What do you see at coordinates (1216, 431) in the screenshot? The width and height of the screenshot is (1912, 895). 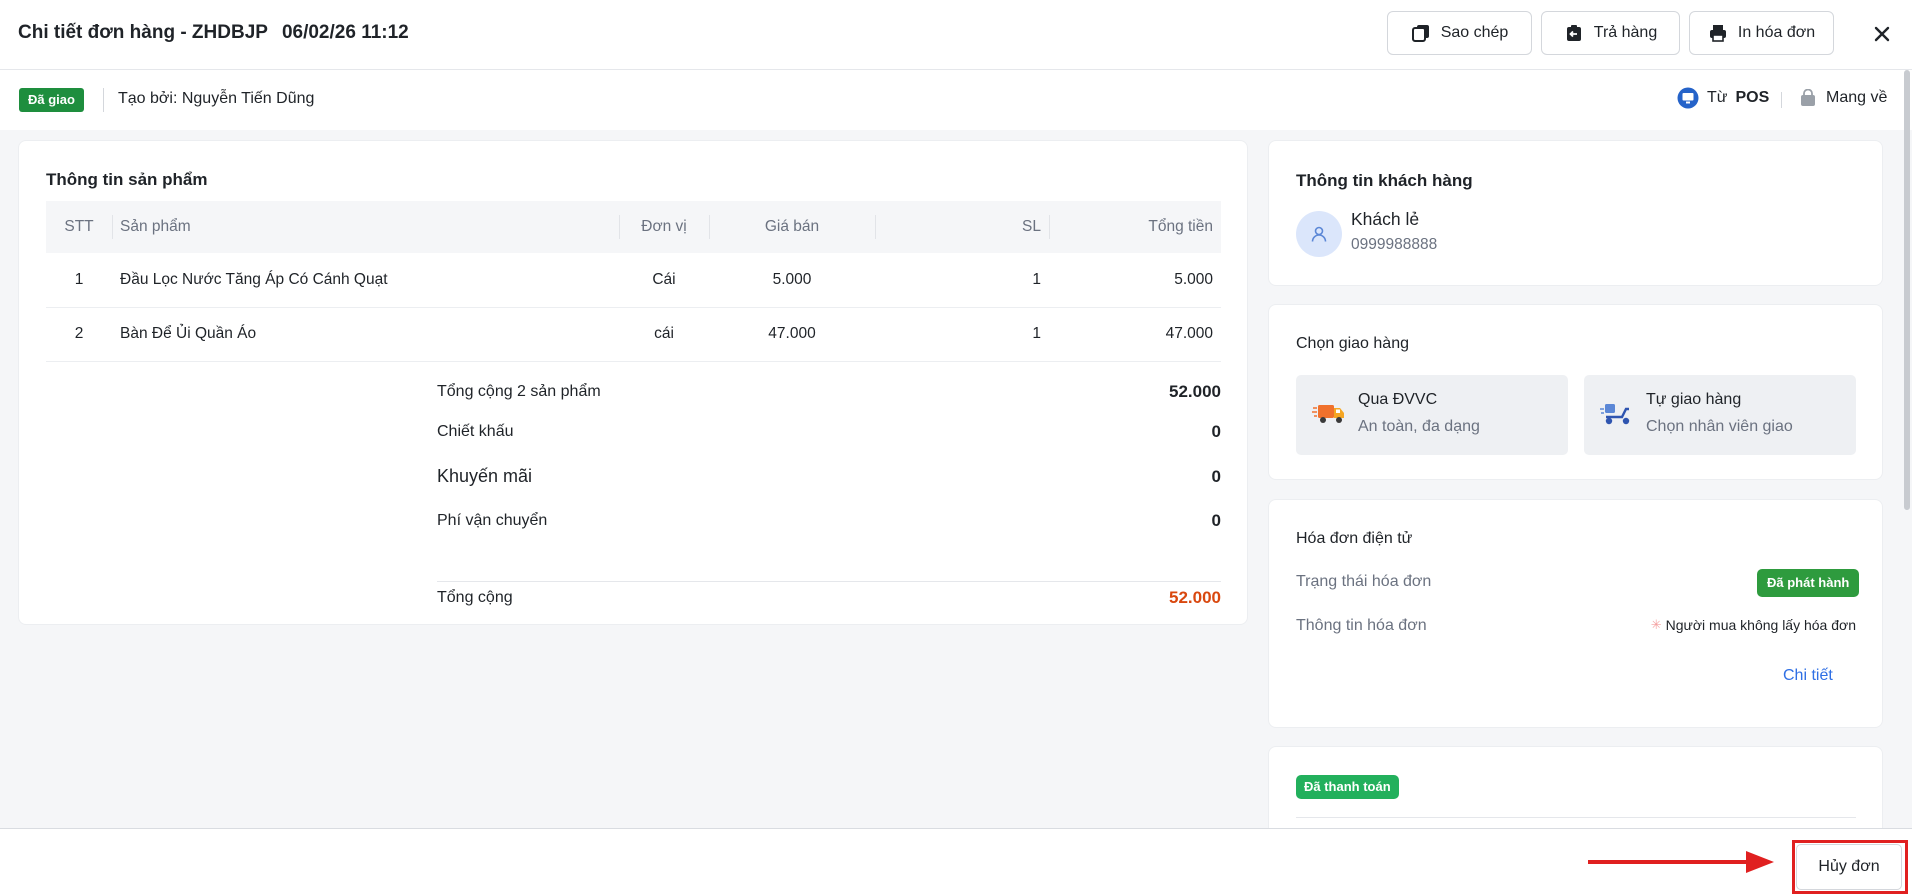 I see `discount-value: 0` at bounding box center [1216, 431].